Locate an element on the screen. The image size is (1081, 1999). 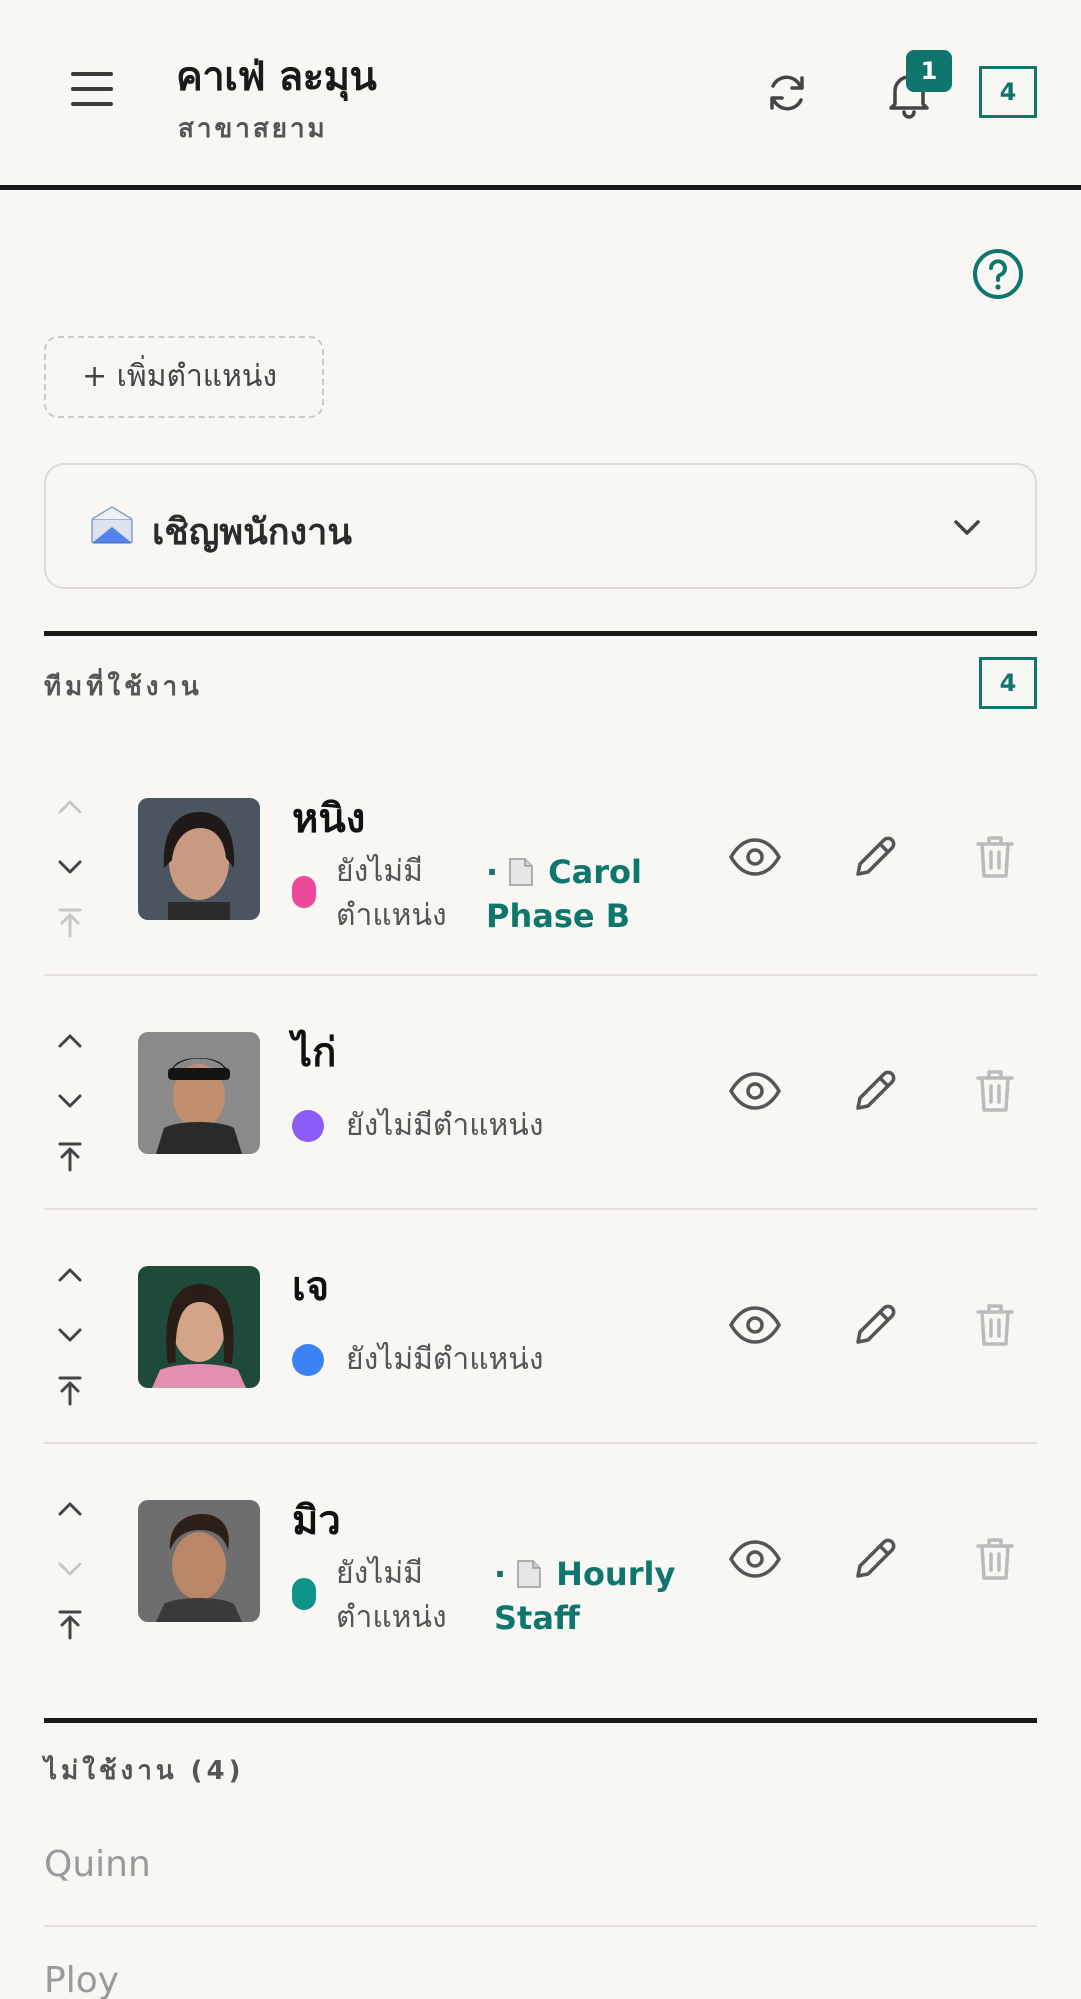
staff-count-badge: 4 is located at coordinates (1008, 92).